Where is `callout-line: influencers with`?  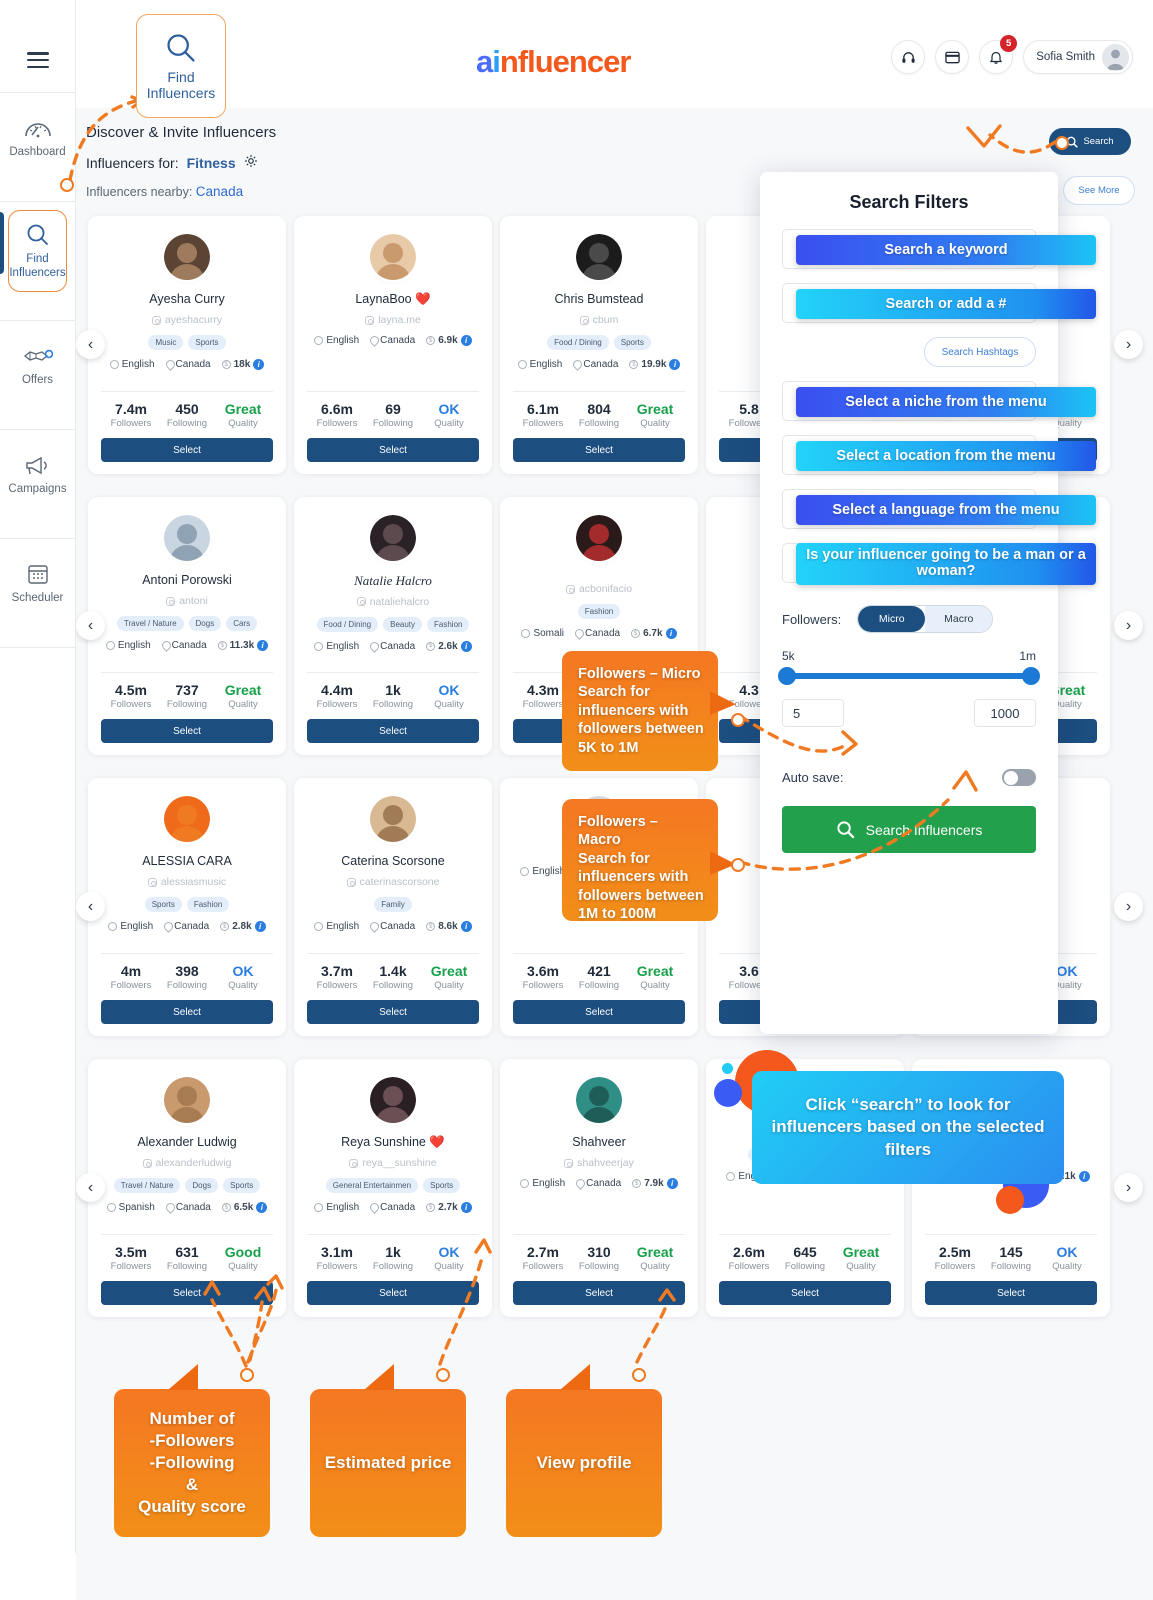
callout-line: influencers with is located at coordinates (633, 710).